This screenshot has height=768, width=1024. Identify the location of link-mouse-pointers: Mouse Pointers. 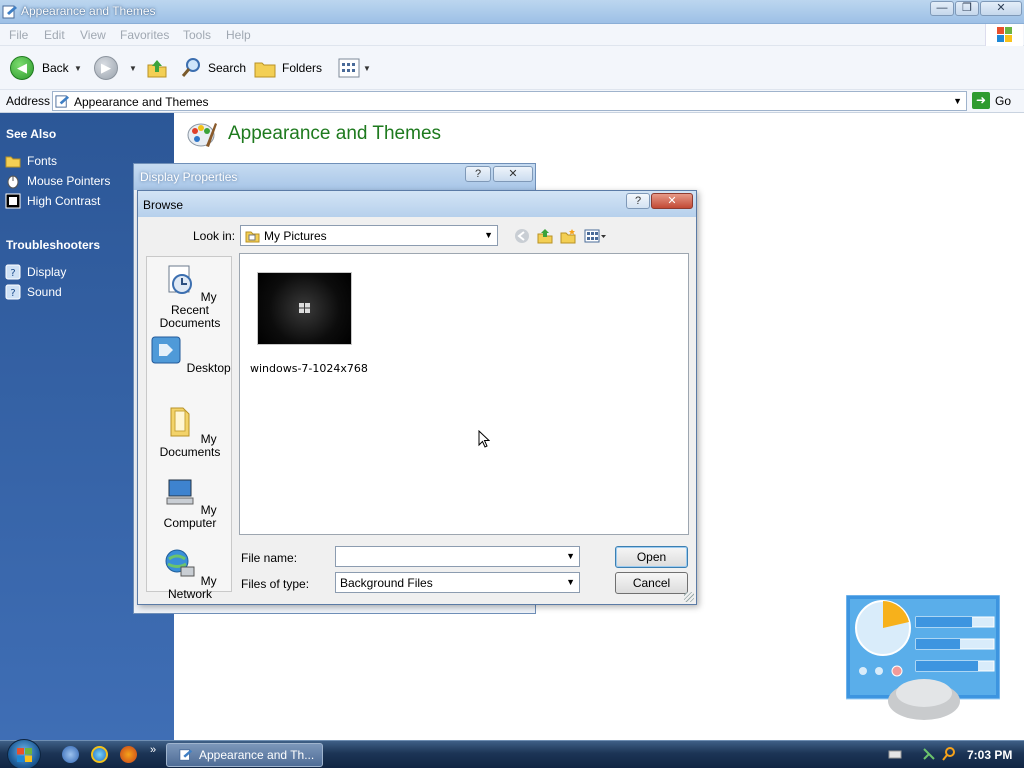
(57, 181).